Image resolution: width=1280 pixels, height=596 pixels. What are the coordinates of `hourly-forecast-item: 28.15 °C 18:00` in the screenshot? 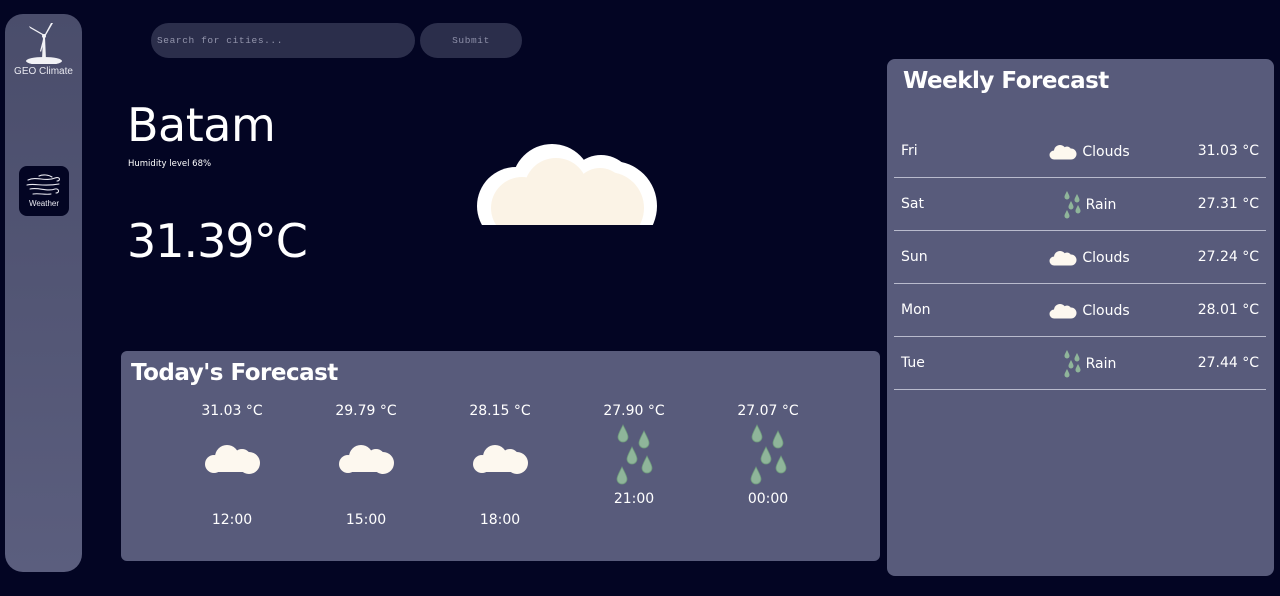 It's located at (500, 465).